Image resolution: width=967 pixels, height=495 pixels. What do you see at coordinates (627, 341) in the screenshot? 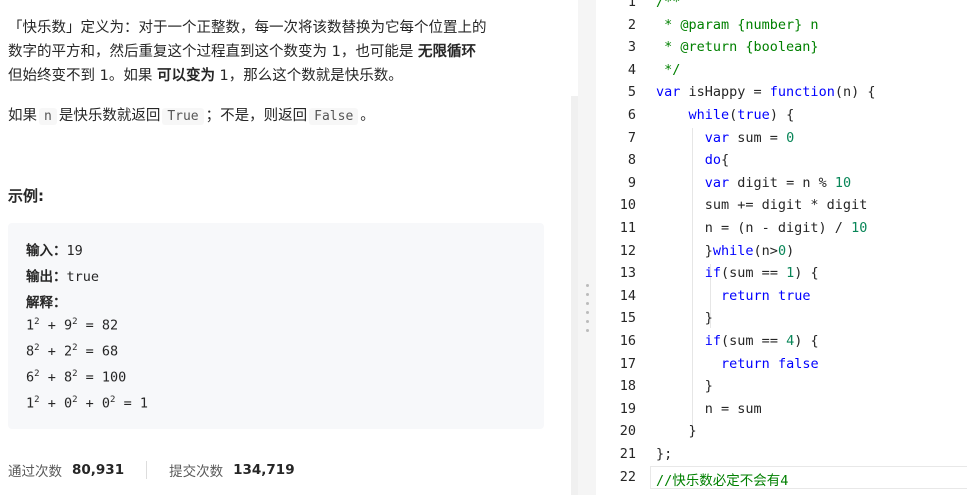
I see `line-number: 16` at bounding box center [627, 341].